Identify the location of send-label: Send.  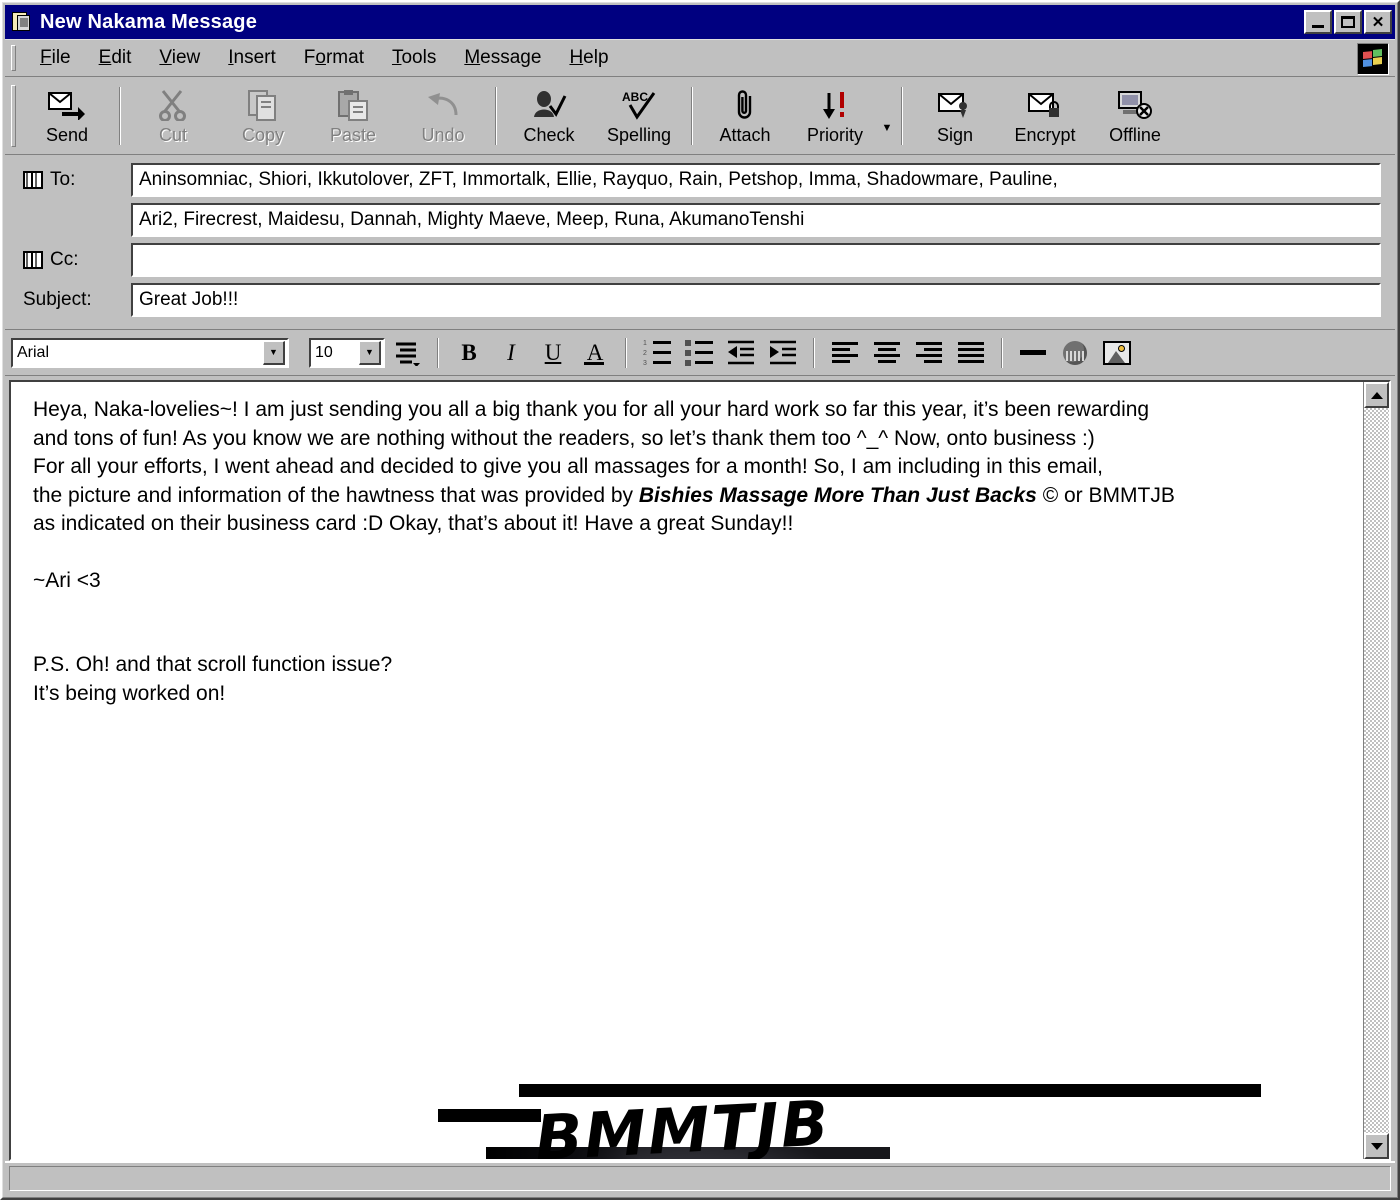
(67, 134).